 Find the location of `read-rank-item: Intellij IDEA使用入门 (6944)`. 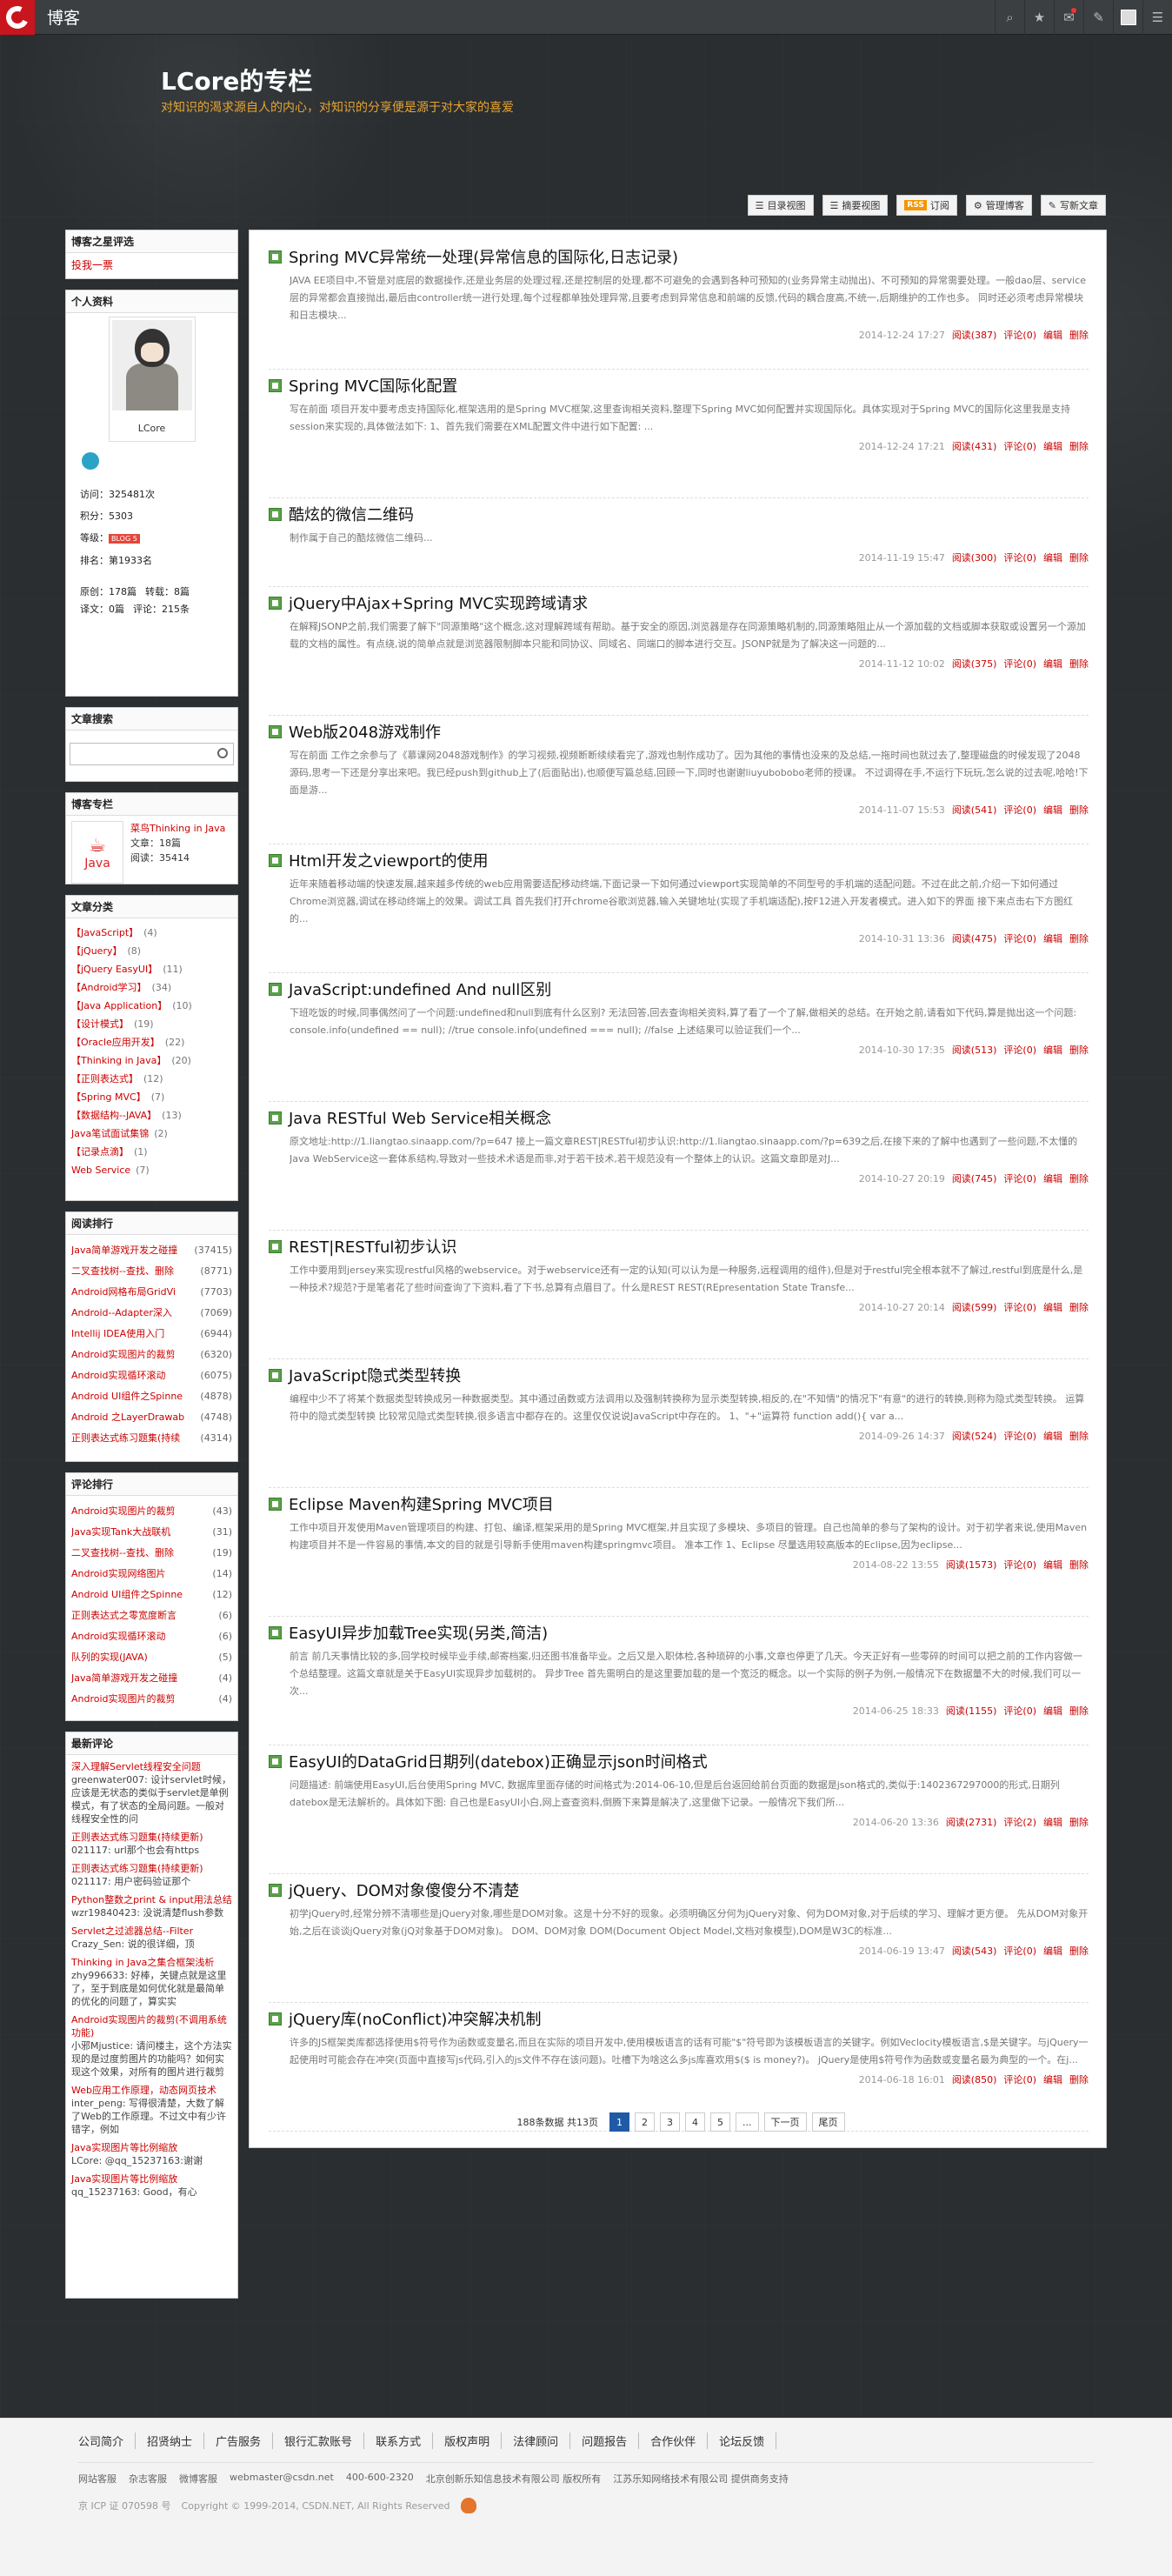

read-rank-item: Intellij IDEA使用入门 (6944) is located at coordinates (152, 1334).